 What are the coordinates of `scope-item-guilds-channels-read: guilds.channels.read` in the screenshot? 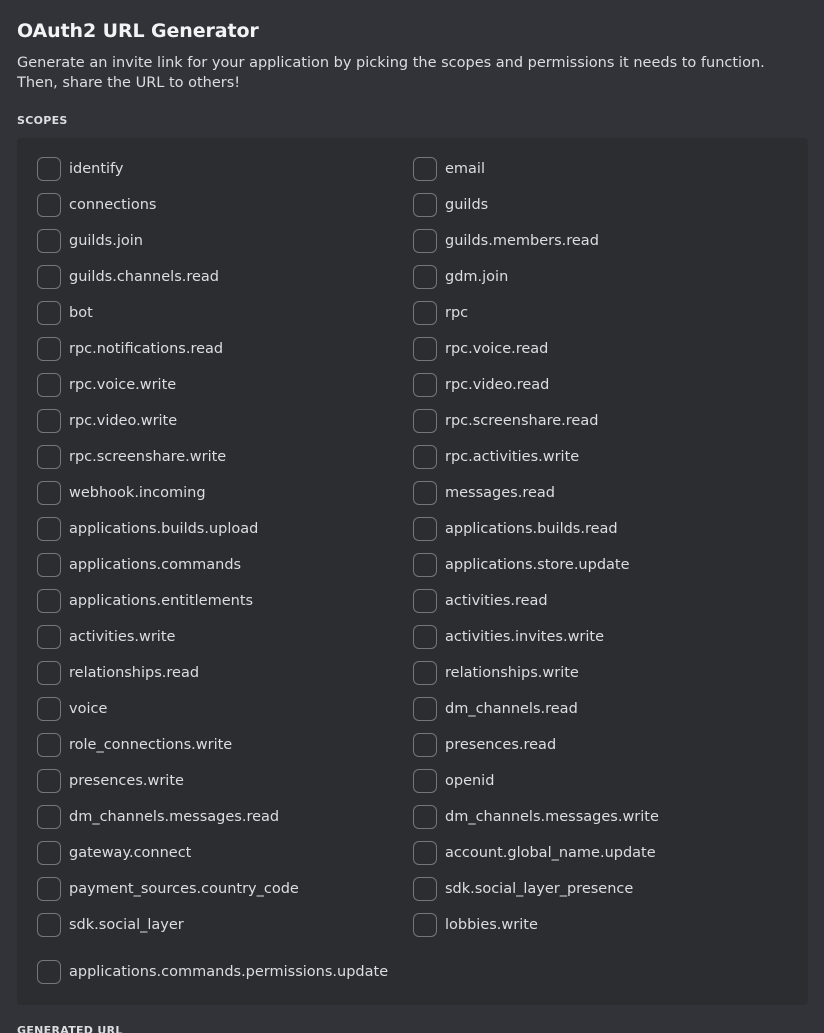 It's located at (128, 277).